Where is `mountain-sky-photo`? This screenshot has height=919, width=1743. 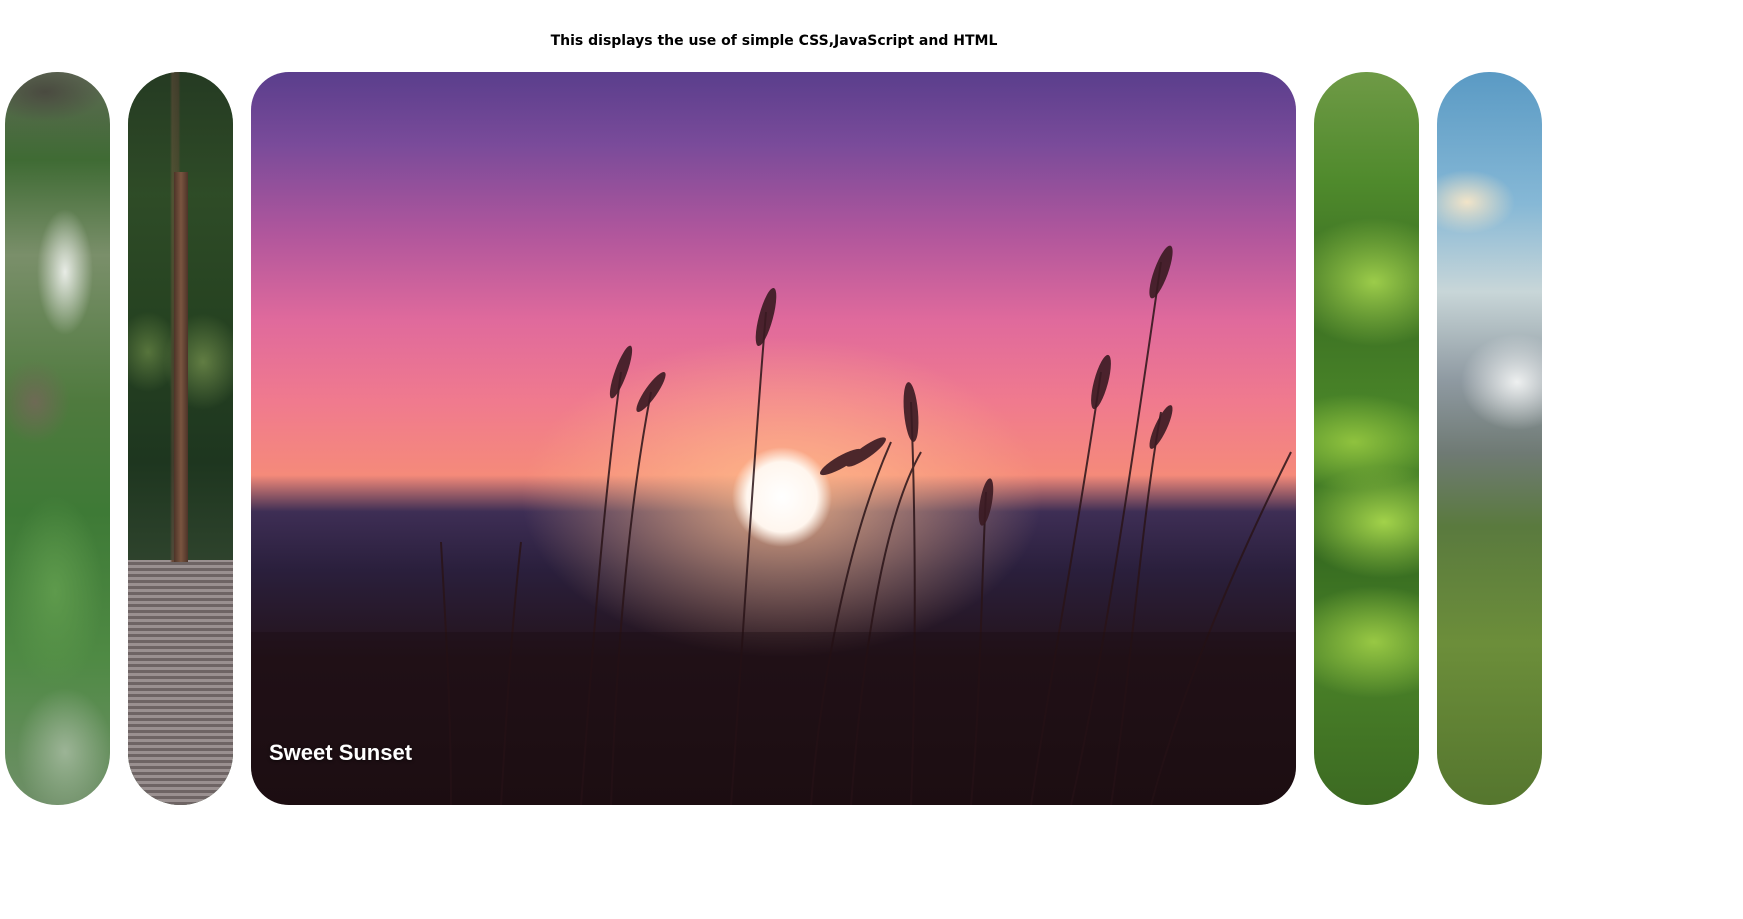 mountain-sky-photo is located at coordinates (1489, 438).